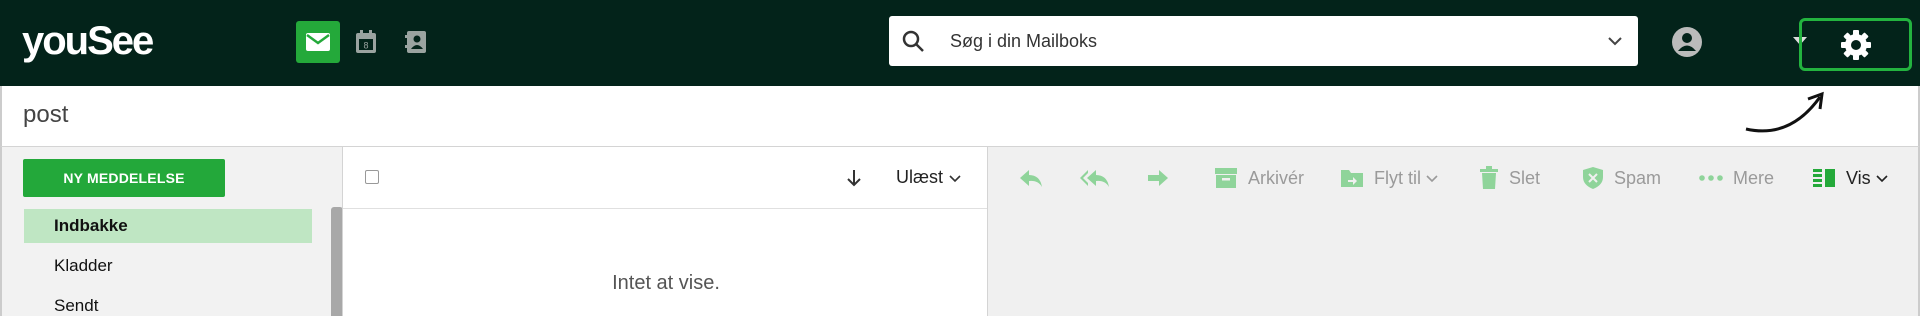  I want to click on reply-all-icon, so click(1094, 178).